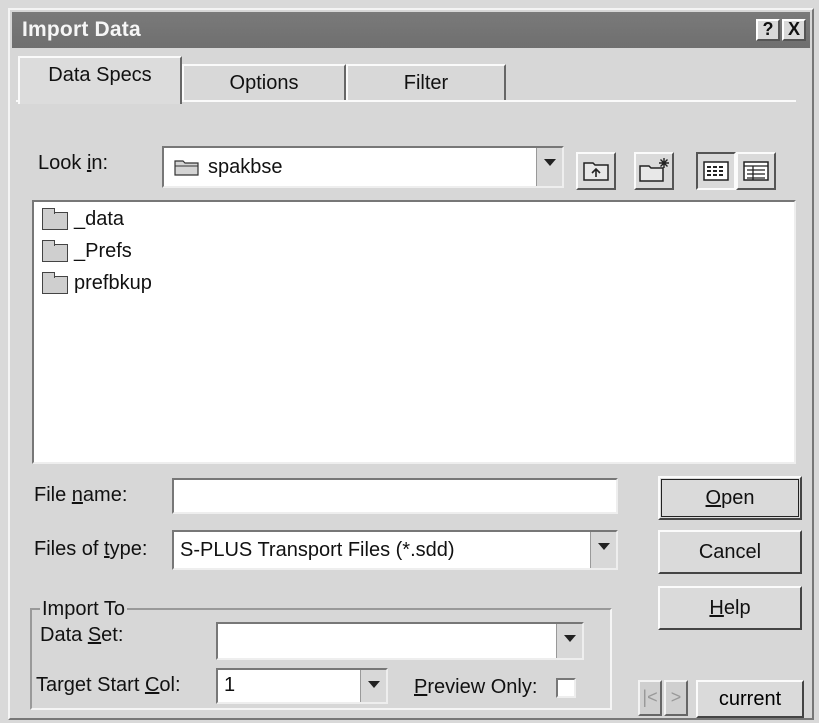 The width and height of the screenshot is (819, 723). What do you see at coordinates (549, 167) in the screenshot?
I see `look-in-dropdown-arrow` at bounding box center [549, 167].